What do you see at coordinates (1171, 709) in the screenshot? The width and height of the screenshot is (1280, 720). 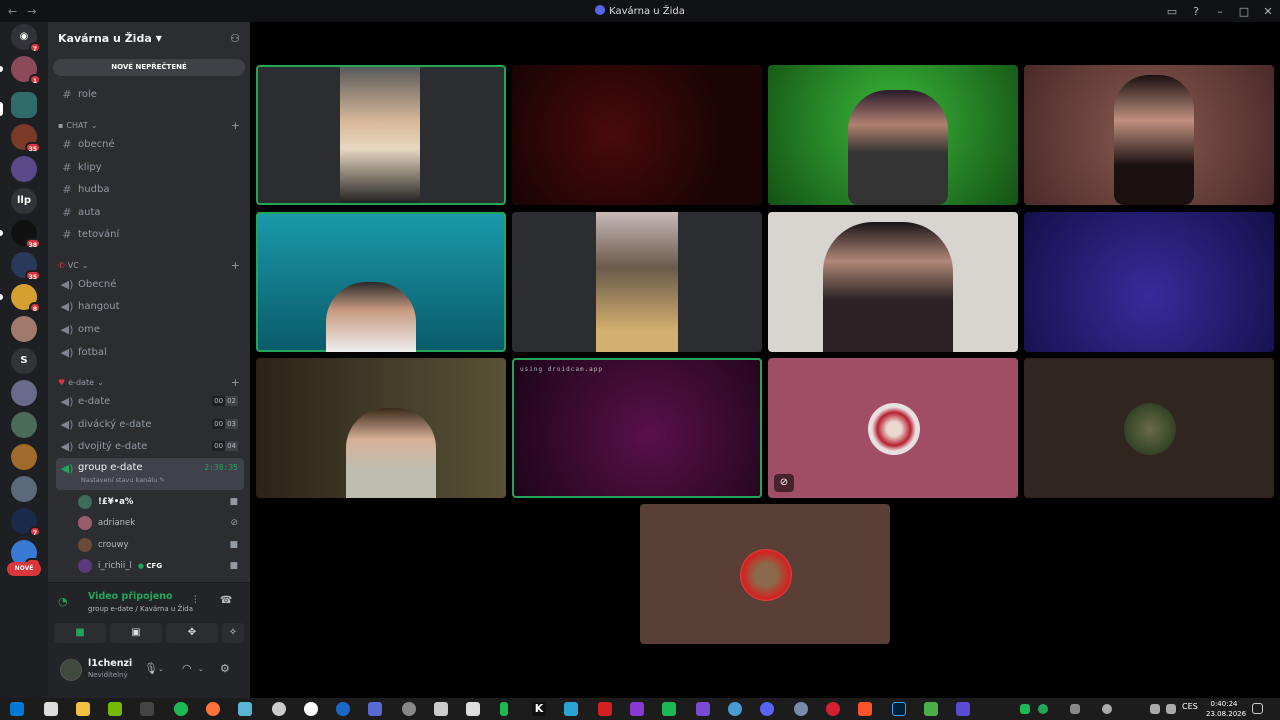 I see `volume-icon` at bounding box center [1171, 709].